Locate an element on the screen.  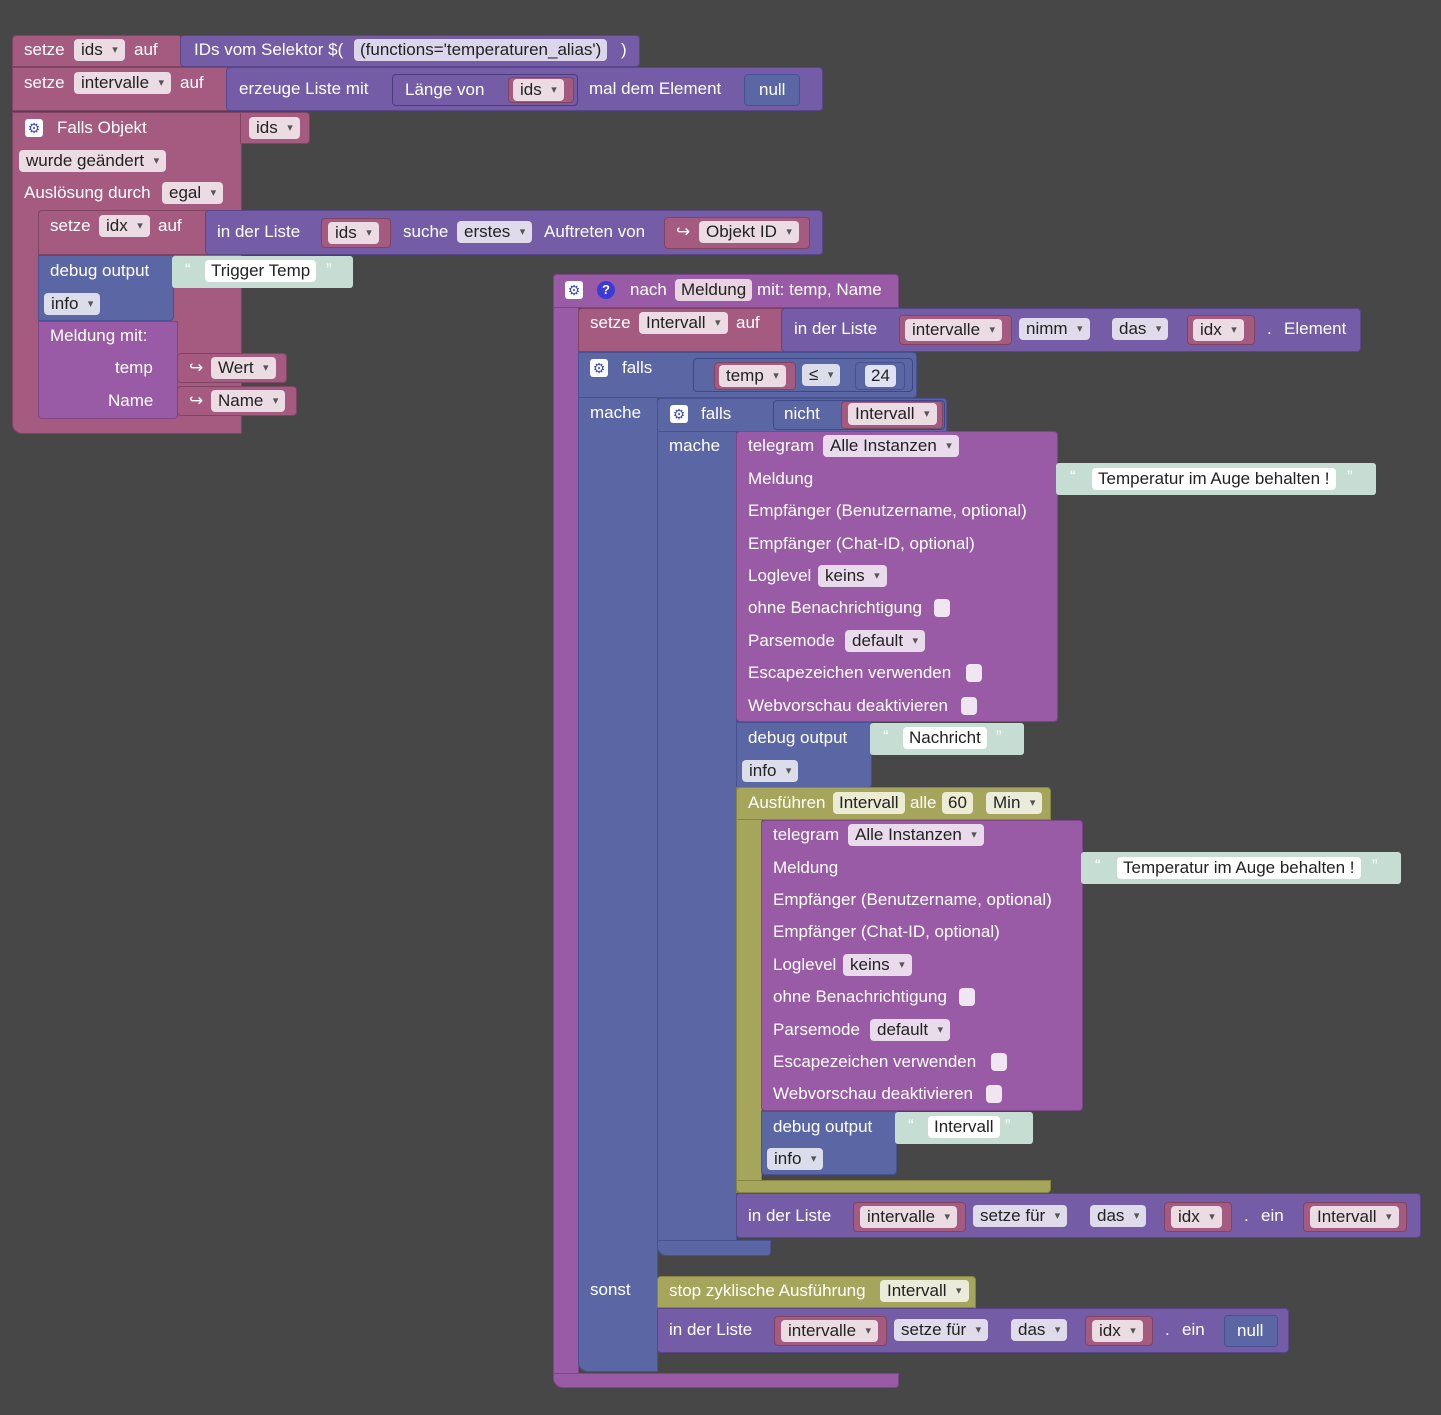
var-dropdown-temp: temp is located at coordinates (752, 376).